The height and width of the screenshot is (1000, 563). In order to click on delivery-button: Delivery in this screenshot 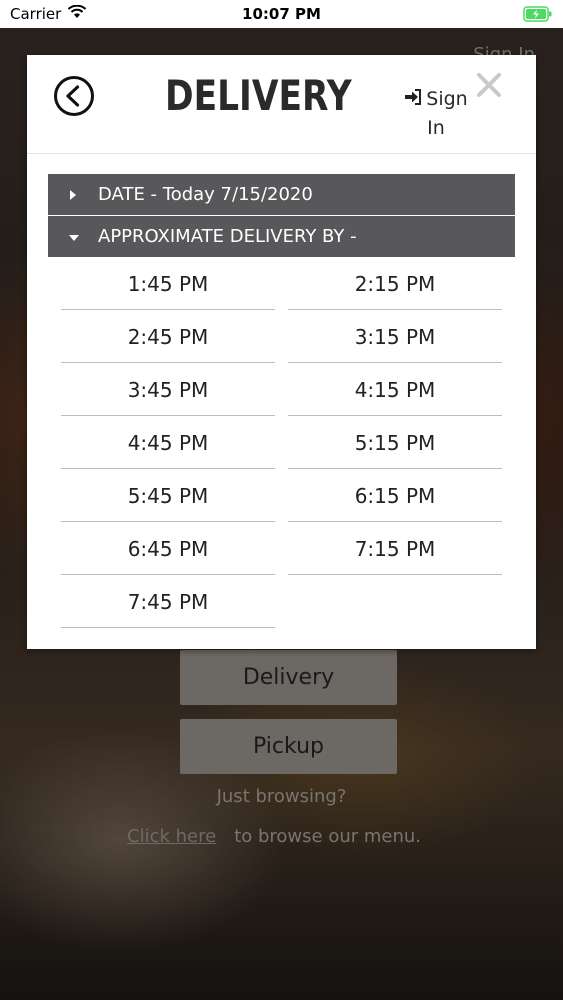, I will do `click(288, 677)`.